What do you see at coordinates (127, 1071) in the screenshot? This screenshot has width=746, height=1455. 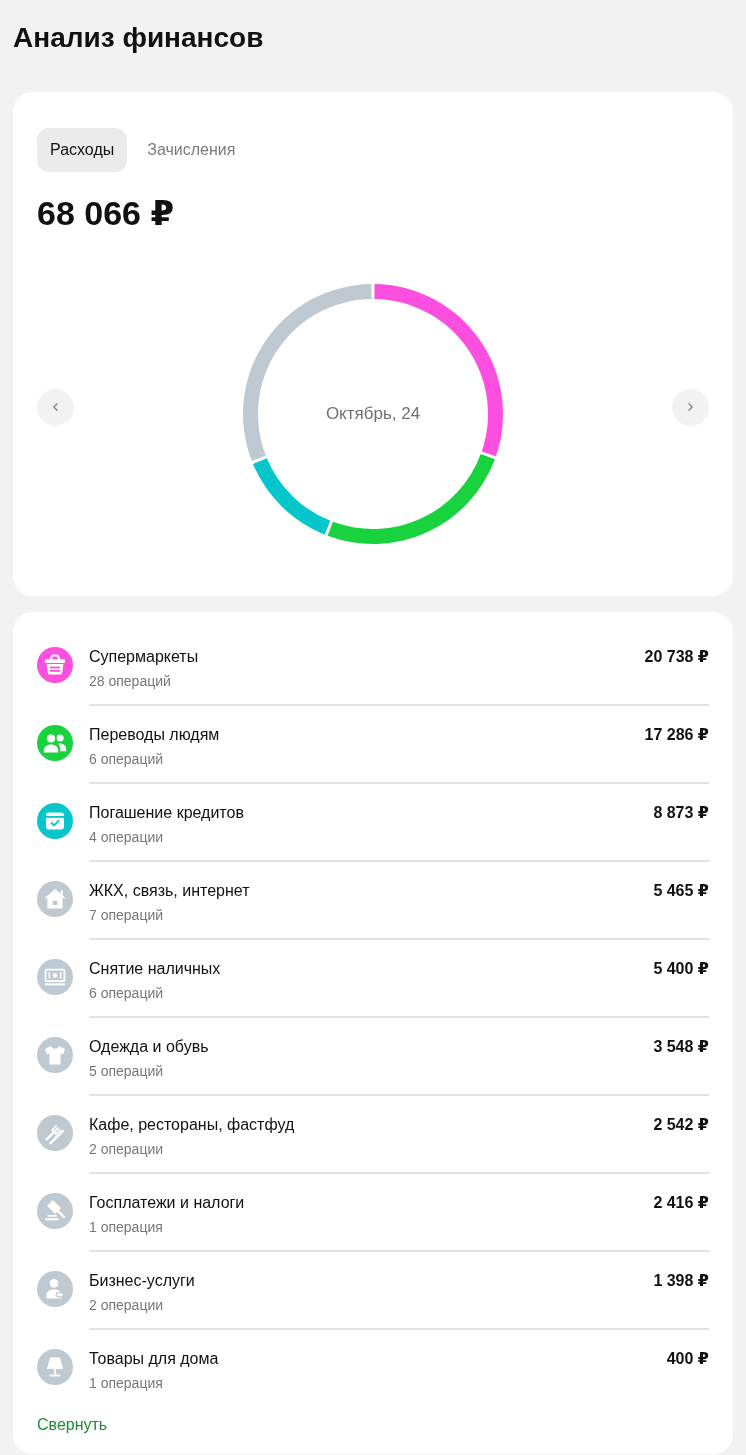 I see `operations-count: 5 операций` at bounding box center [127, 1071].